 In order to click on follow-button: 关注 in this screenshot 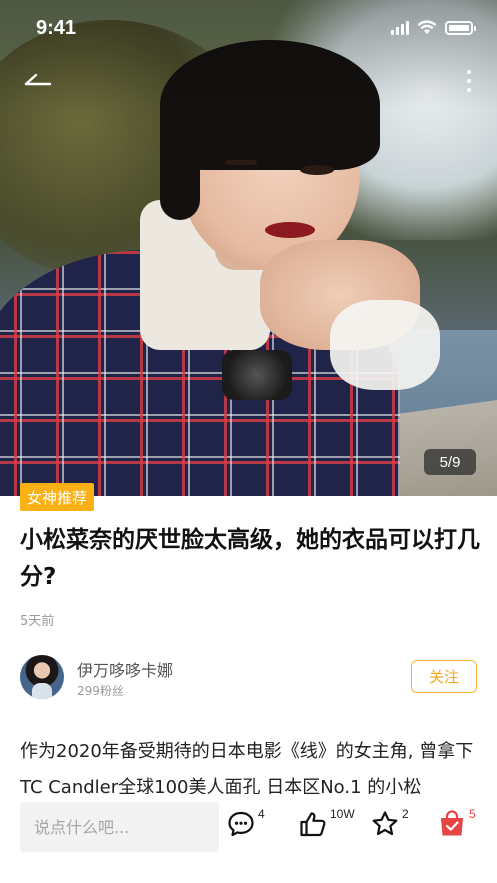, I will do `click(444, 676)`.